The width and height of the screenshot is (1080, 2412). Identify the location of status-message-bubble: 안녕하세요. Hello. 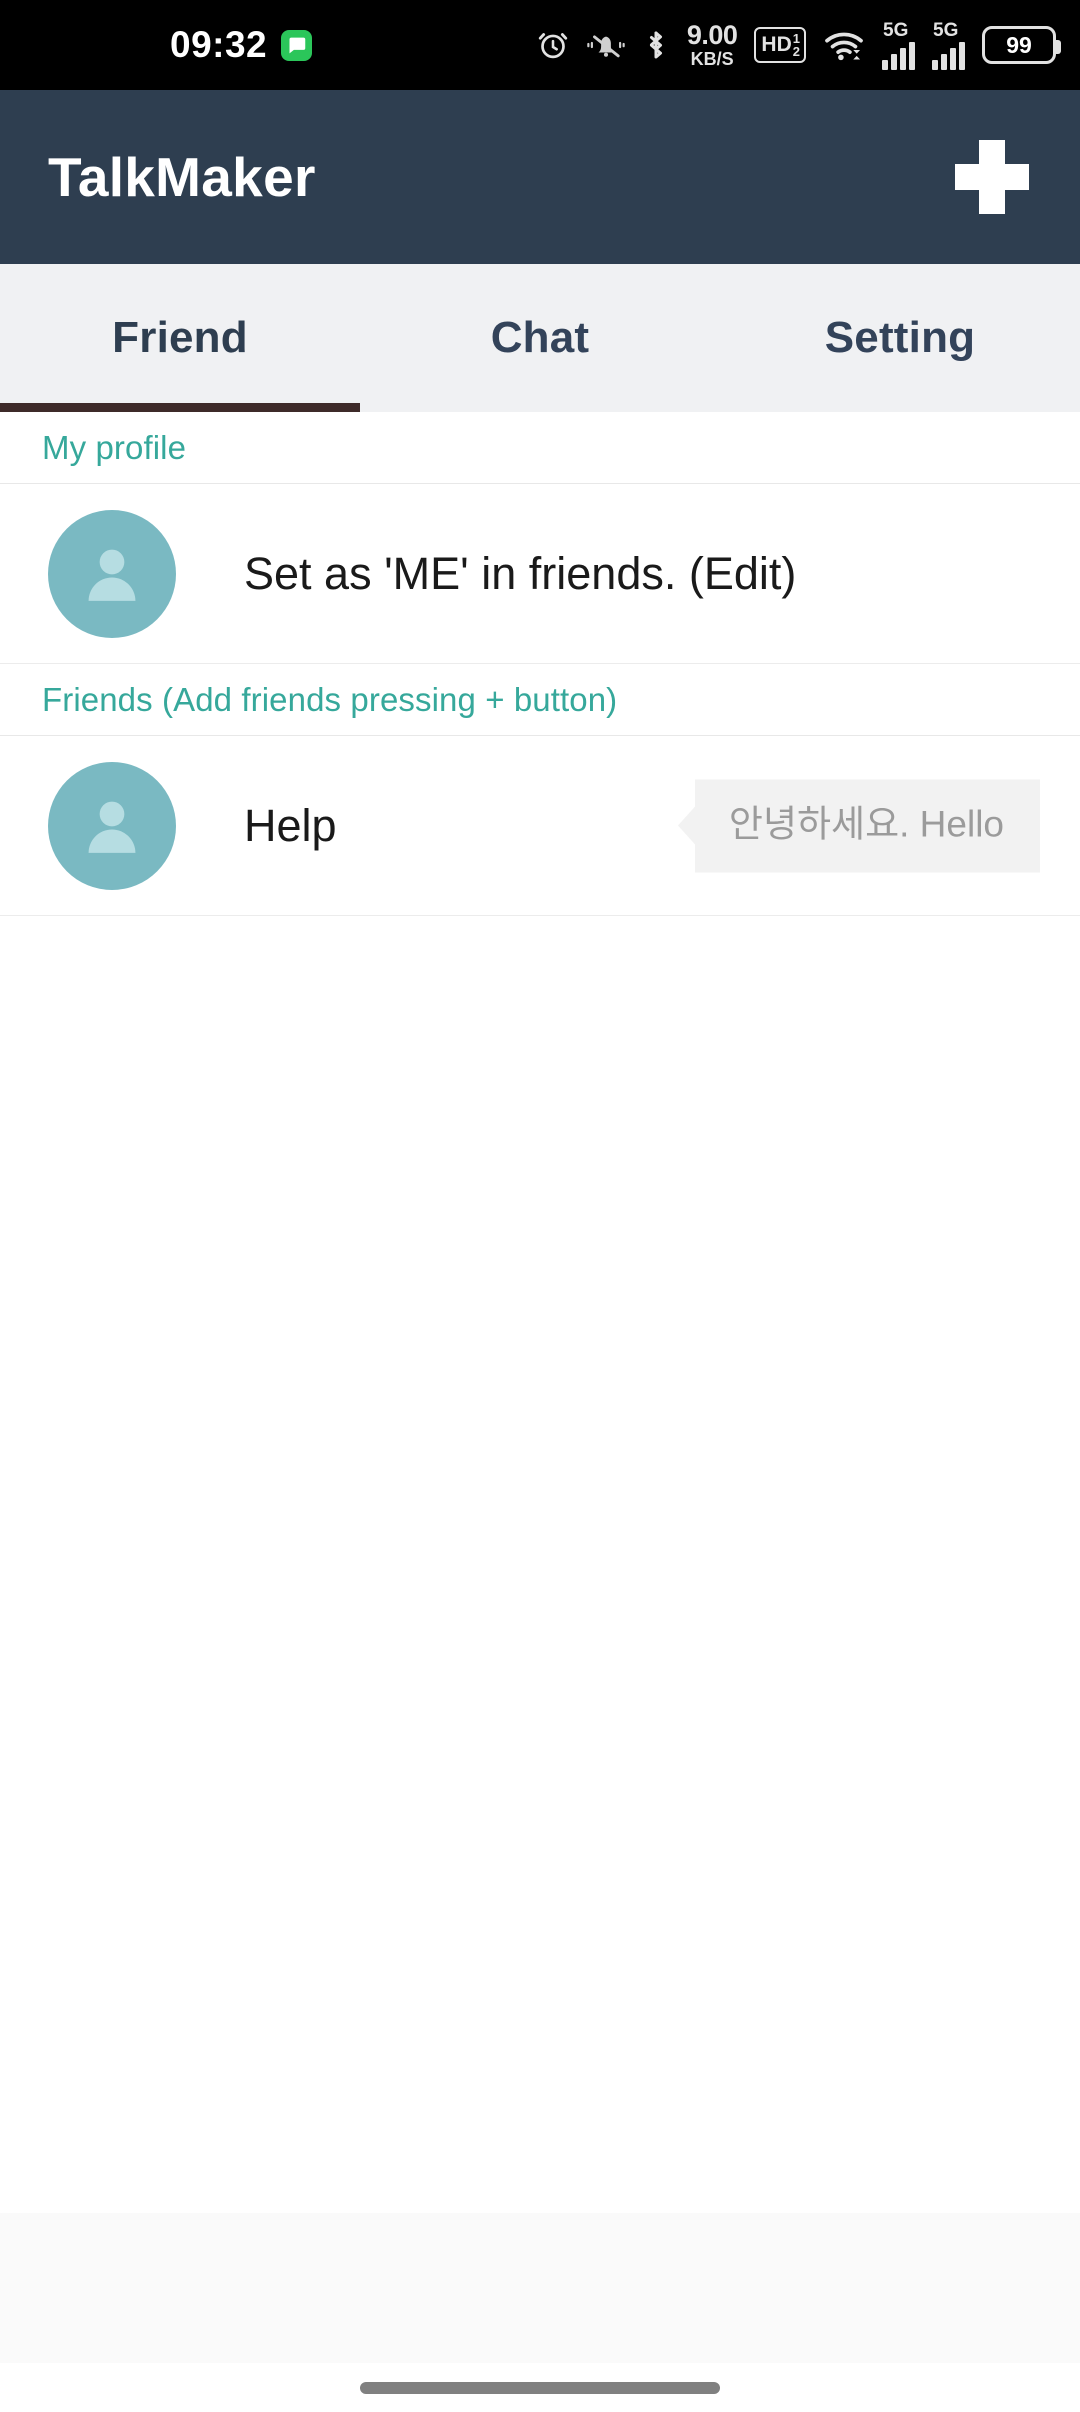
(867, 825).